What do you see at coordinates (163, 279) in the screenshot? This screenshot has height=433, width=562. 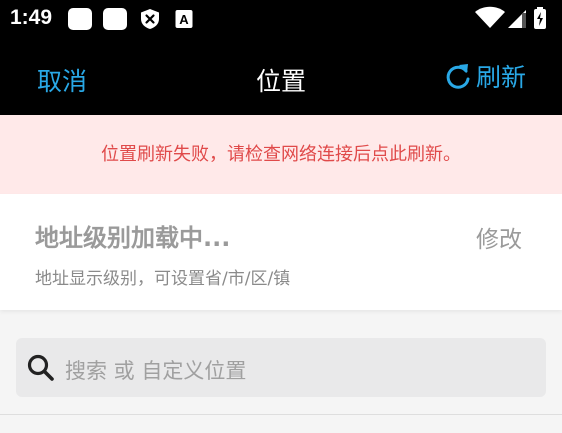 I see `address-level-description: 地址显示级别，可设置省/市/区/镇` at bounding box center [163, 279].